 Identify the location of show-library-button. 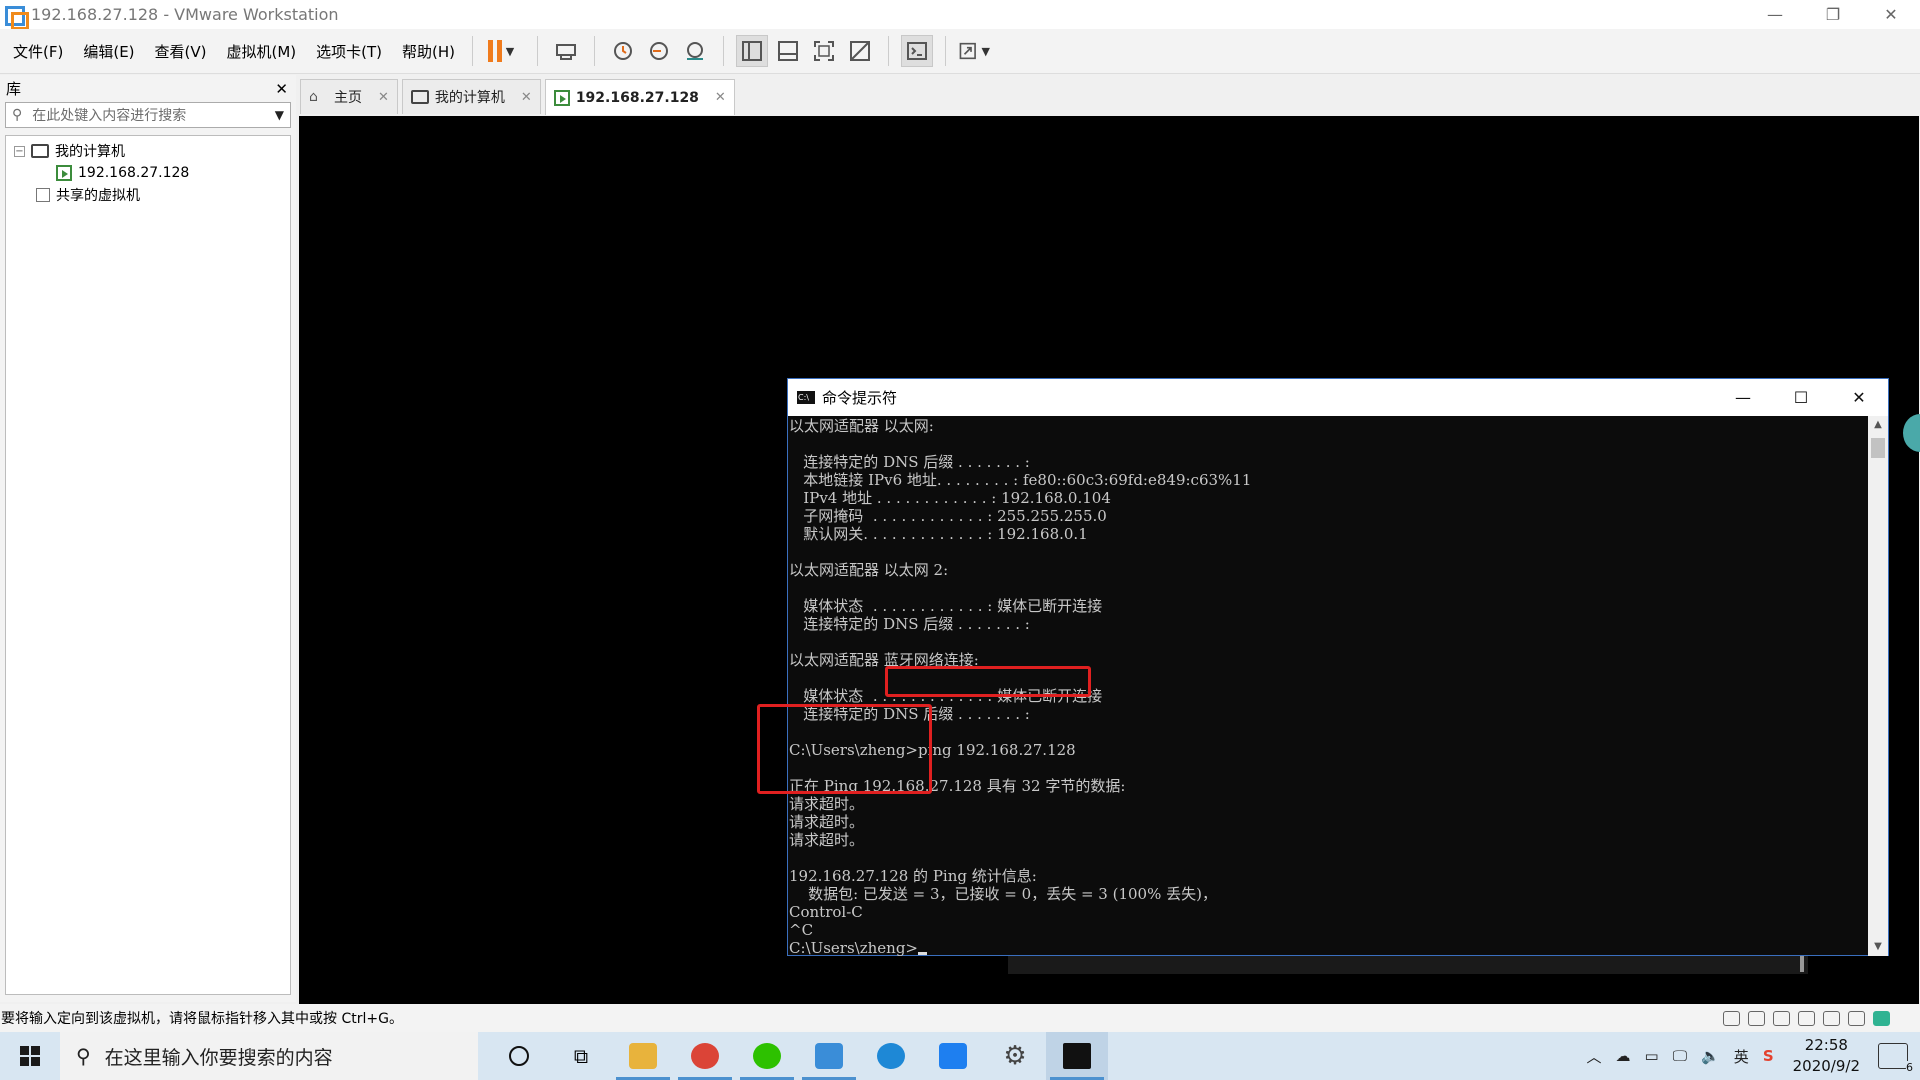
(752, 51).